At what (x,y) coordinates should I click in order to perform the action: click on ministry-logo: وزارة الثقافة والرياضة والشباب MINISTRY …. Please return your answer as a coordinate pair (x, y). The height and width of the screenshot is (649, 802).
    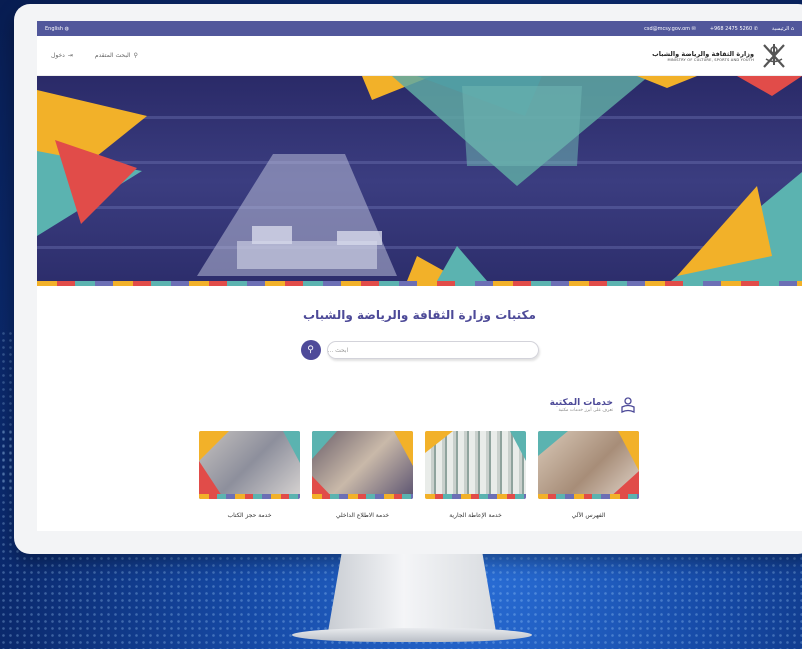
    Looking at the image, I should click on (720, 56).